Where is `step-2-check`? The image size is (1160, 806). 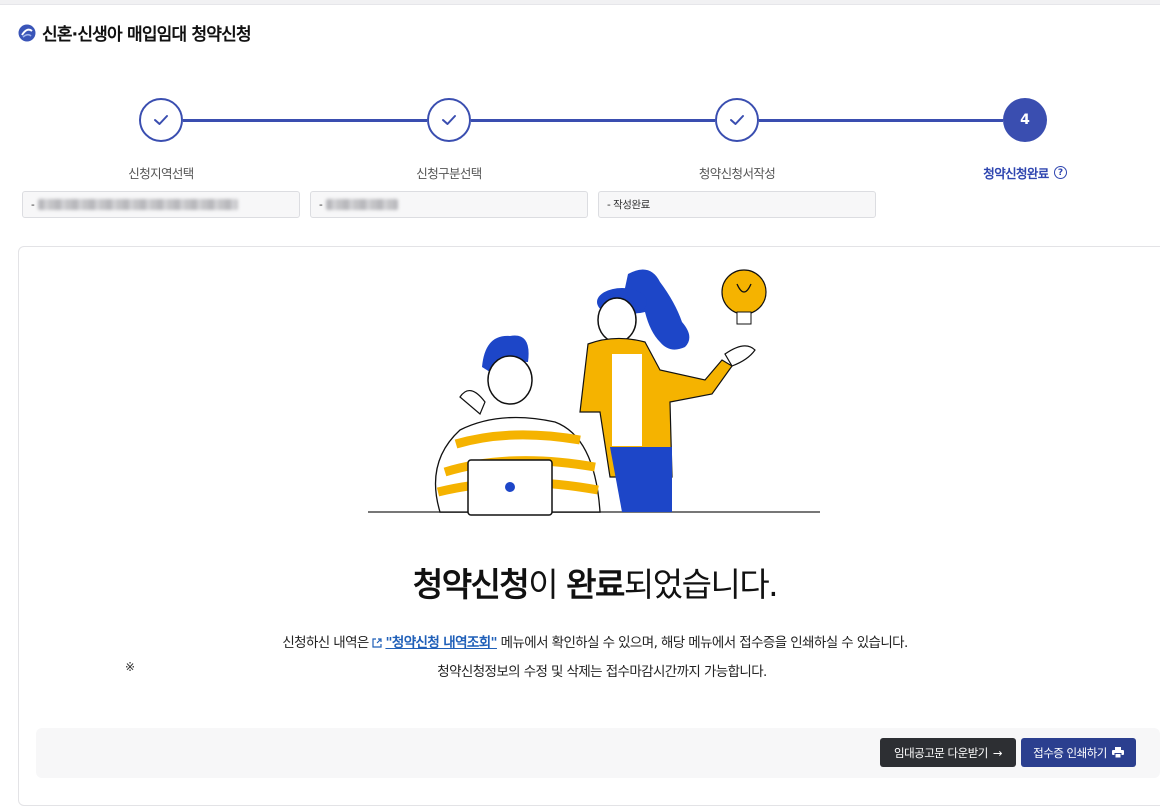
step-2-check is located at coordinates (449, 120).